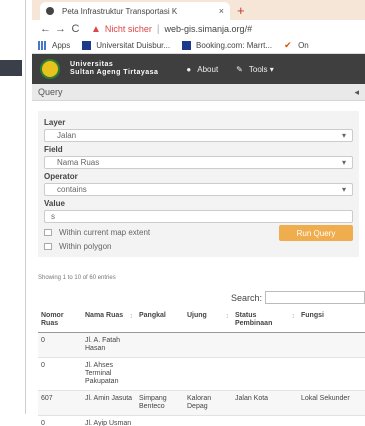 The height and width of the screenshot is (426, 365). I want to click on cell-ujung: Kaloran Depag, so click(208, 403).